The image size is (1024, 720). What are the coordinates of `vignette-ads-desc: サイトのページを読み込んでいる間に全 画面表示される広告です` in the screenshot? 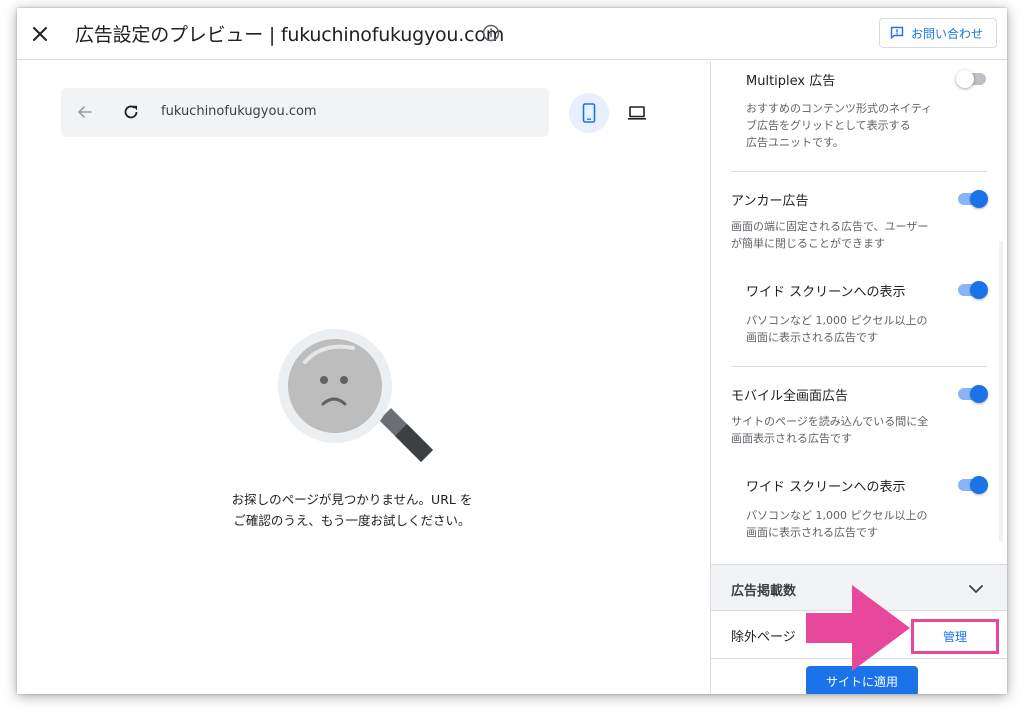 It's located at (829, 430).